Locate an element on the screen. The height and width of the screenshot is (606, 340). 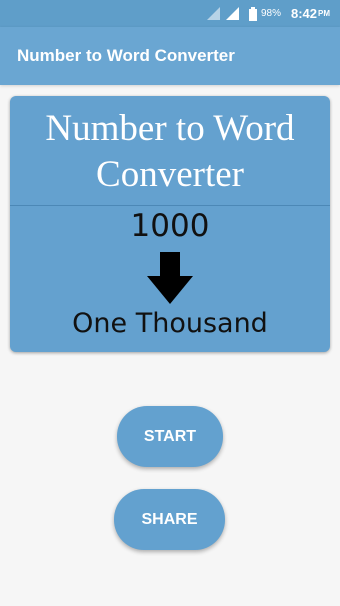
banner-words: One Thousand is located at coordinates (170, 323).